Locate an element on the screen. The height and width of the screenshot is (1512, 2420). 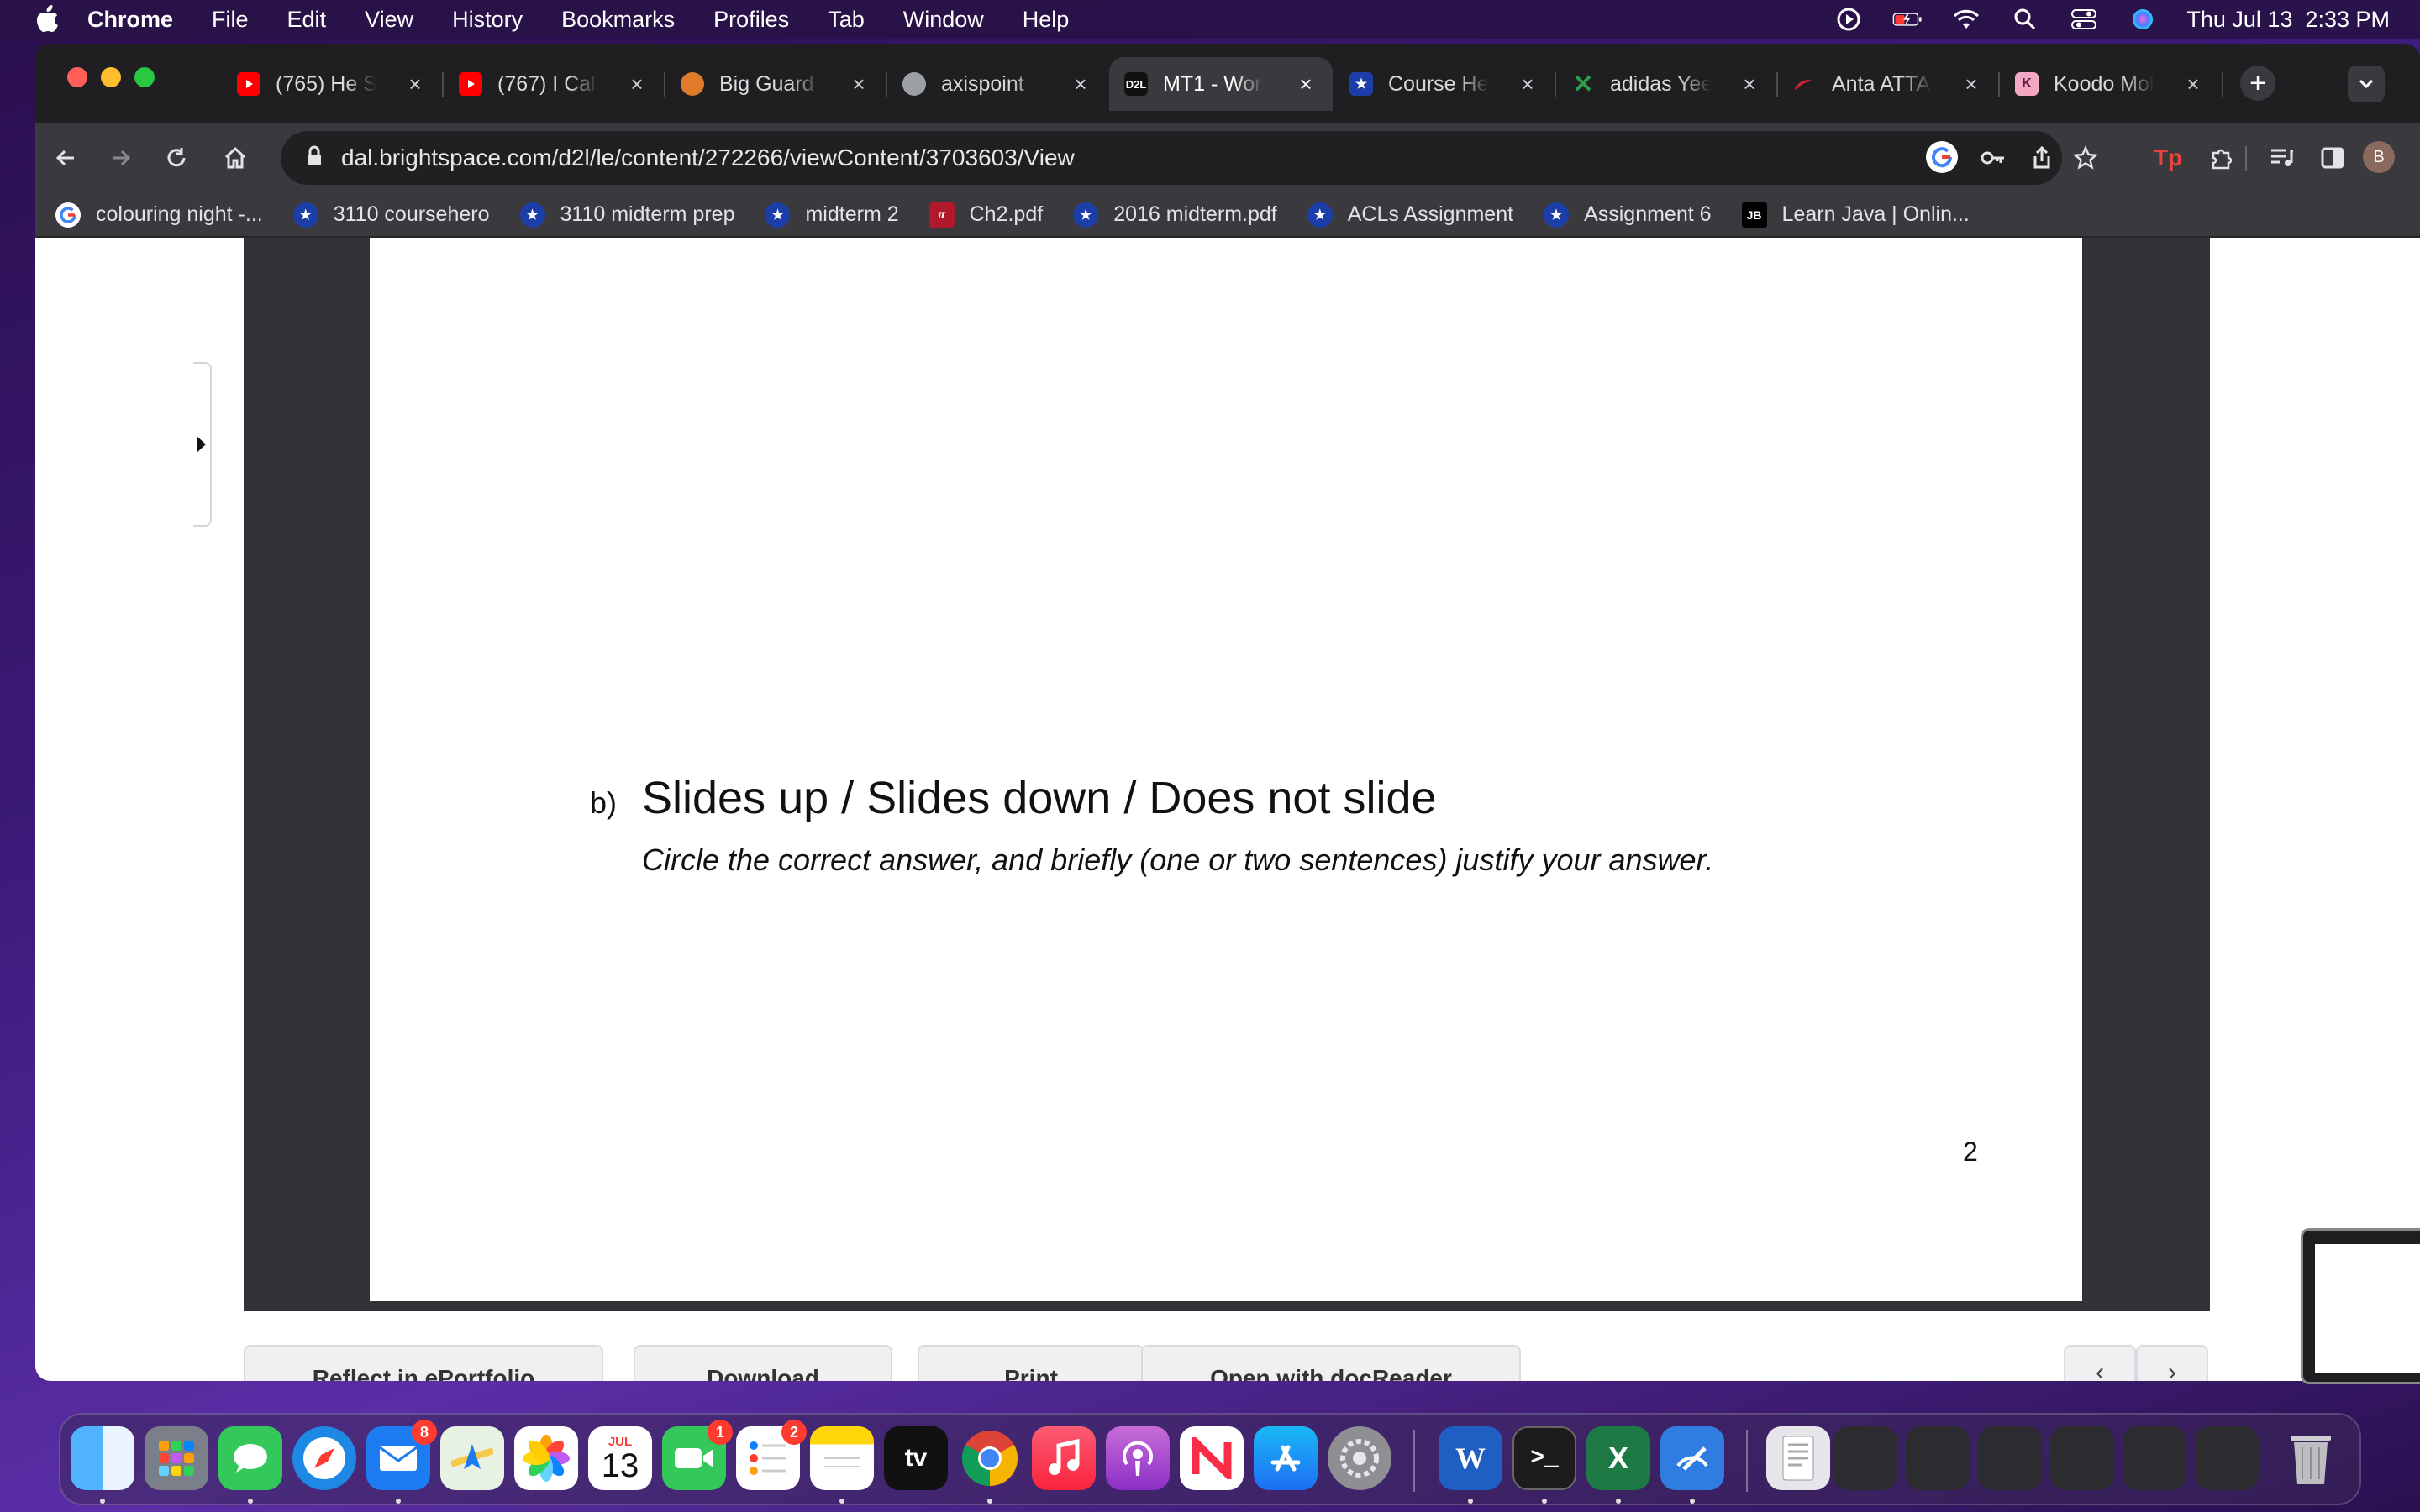
menu-help: Help is located at coordinates (1046, 20).